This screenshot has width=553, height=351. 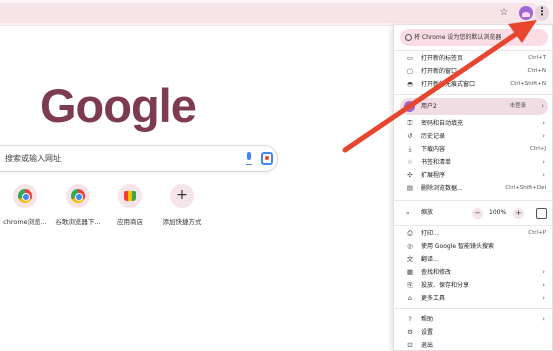 What do you see at coordinates (410, 259) in the screenshot?
I see `translate-icon: 文` at bounding box center [410, 259].